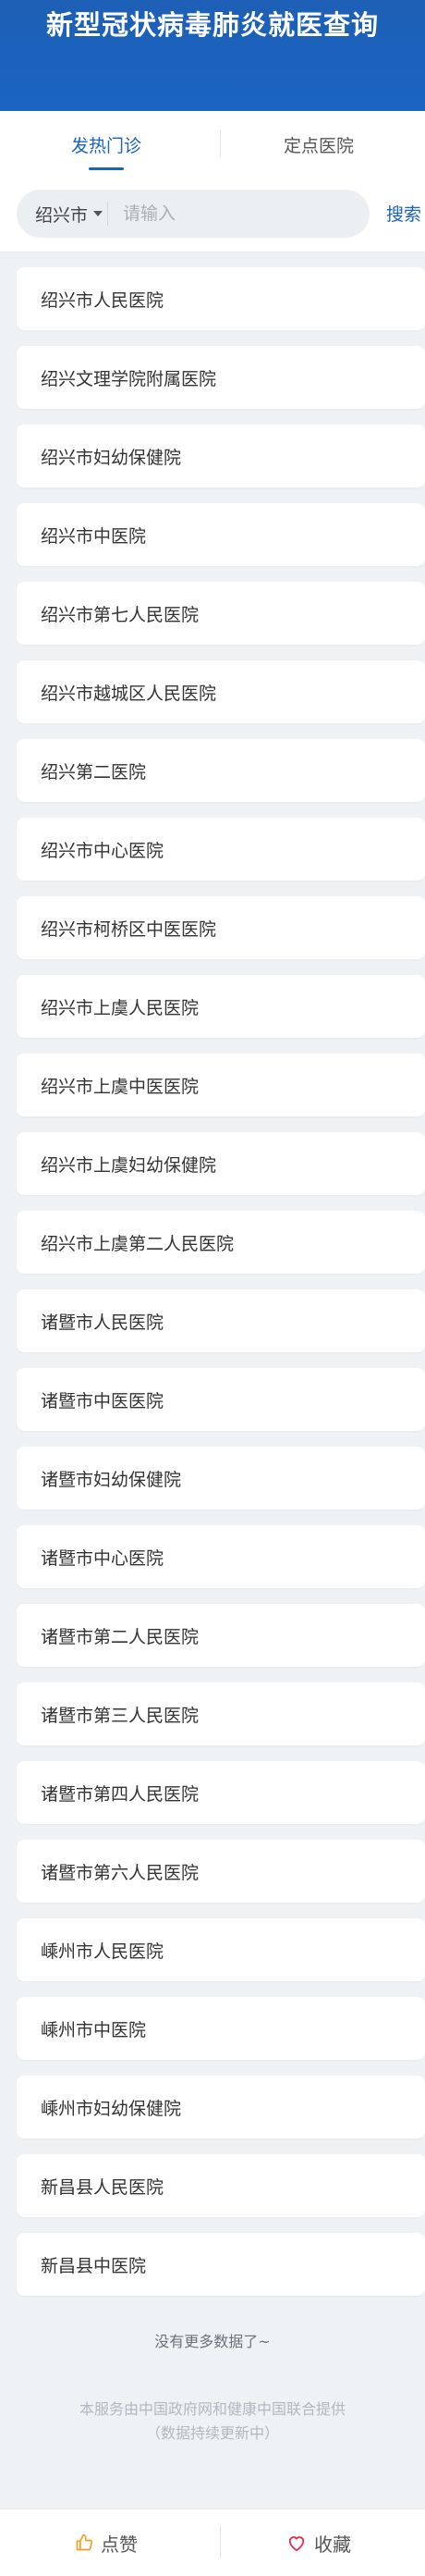 The height and width of the screenshot is (2576, 425). What do you see at coordinates (120, 1008) in the screenshot?
I see `hospital-name: 绍兴市上虞人民医院` at bounding box center [120, 1008].